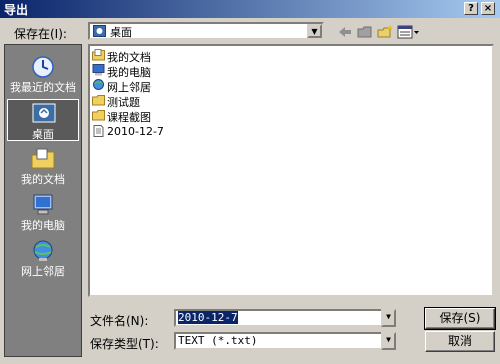 This screenshot has width=500, height=364. Describe the element at coordinates (121, 86) in the screenshot. I see `list-item: 网上邻居` at that location.